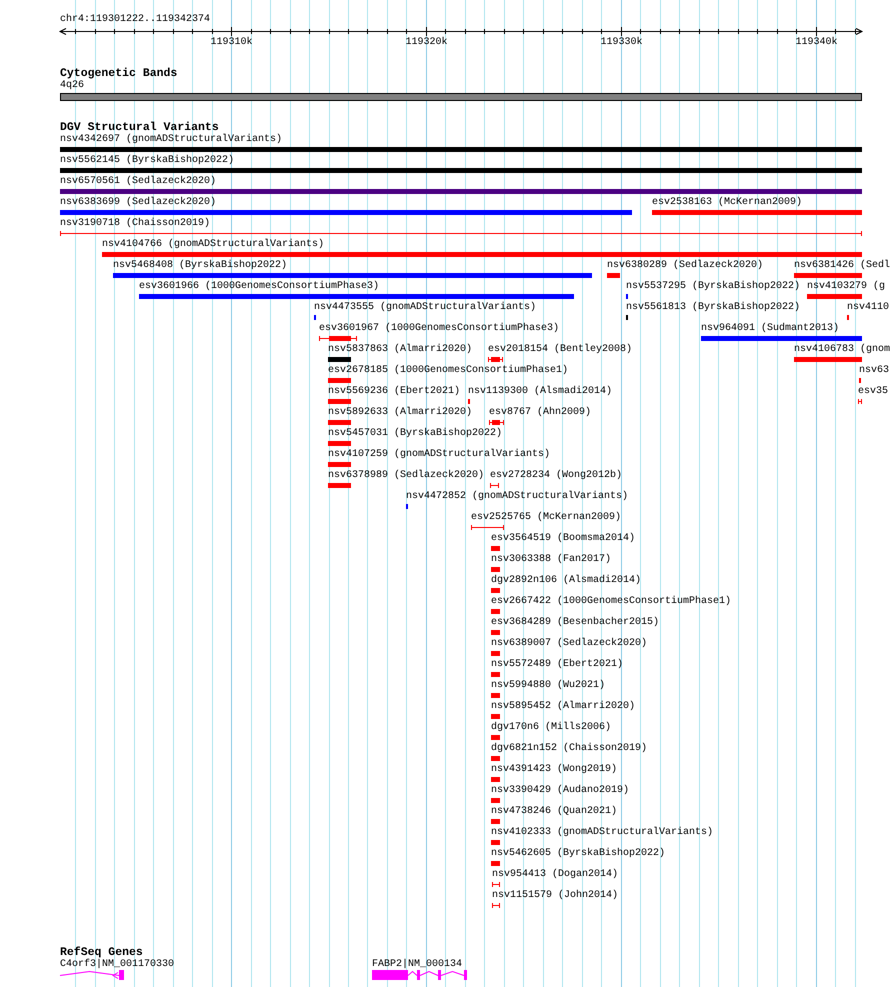  I want to click on tick-label: 119320k, so click(427, 42).